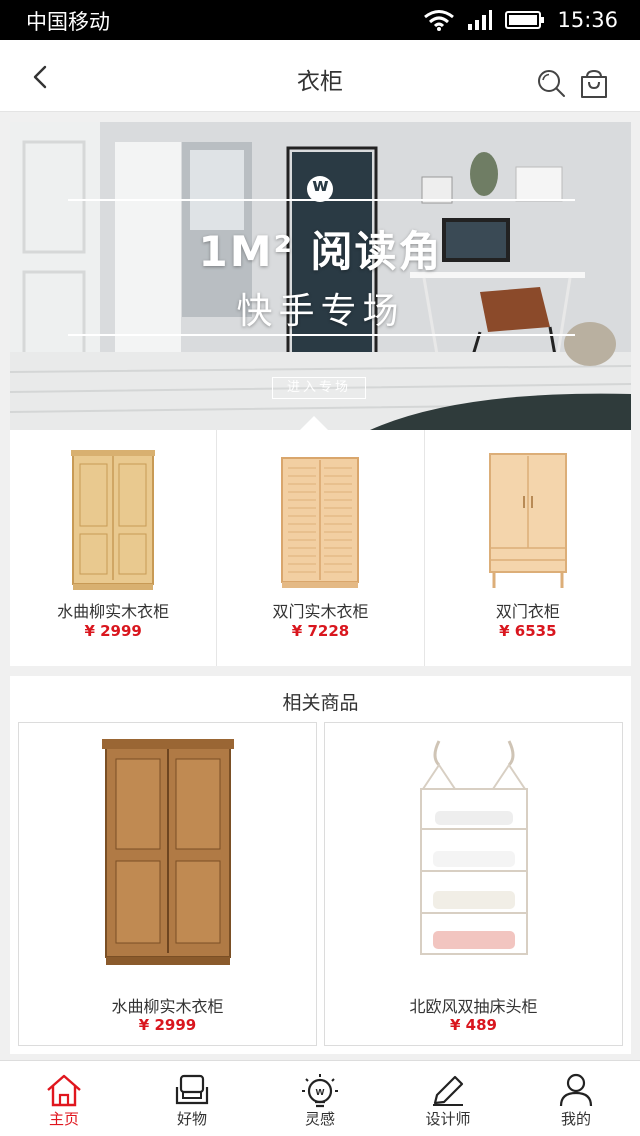 This screenshot has width=640, height=1136. I want to click on product-name: 双门实木衣柜, so click(320, 611).